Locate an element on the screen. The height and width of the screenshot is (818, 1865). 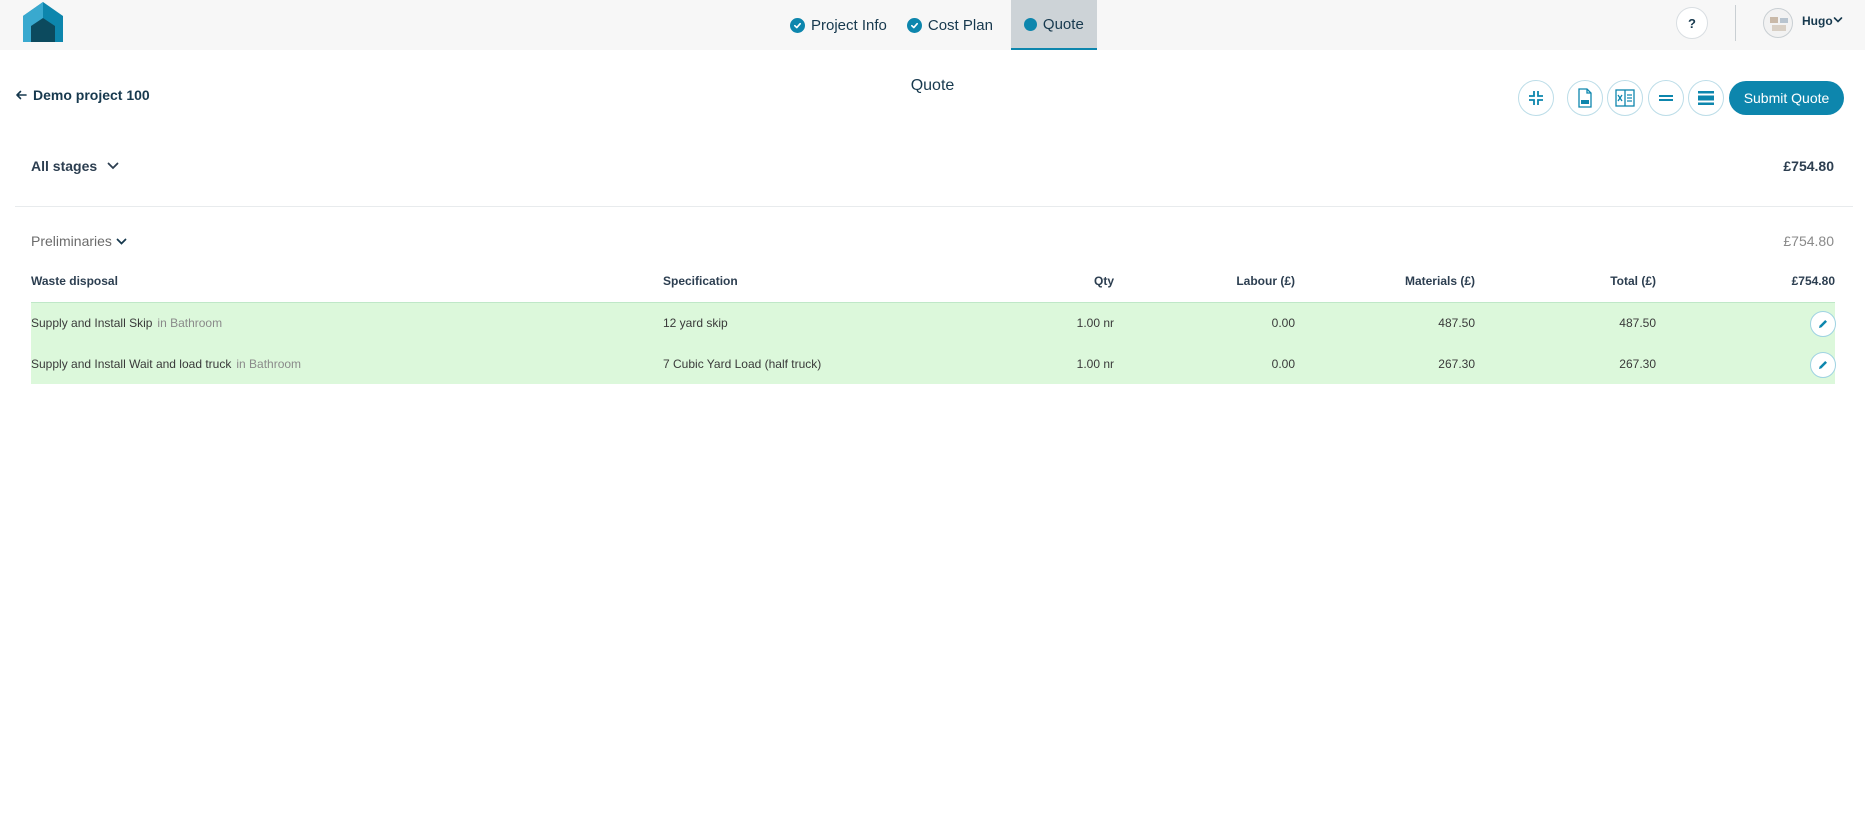
section-toggle-preliminaries: Preliminaries is located at coordinates (79, 241).